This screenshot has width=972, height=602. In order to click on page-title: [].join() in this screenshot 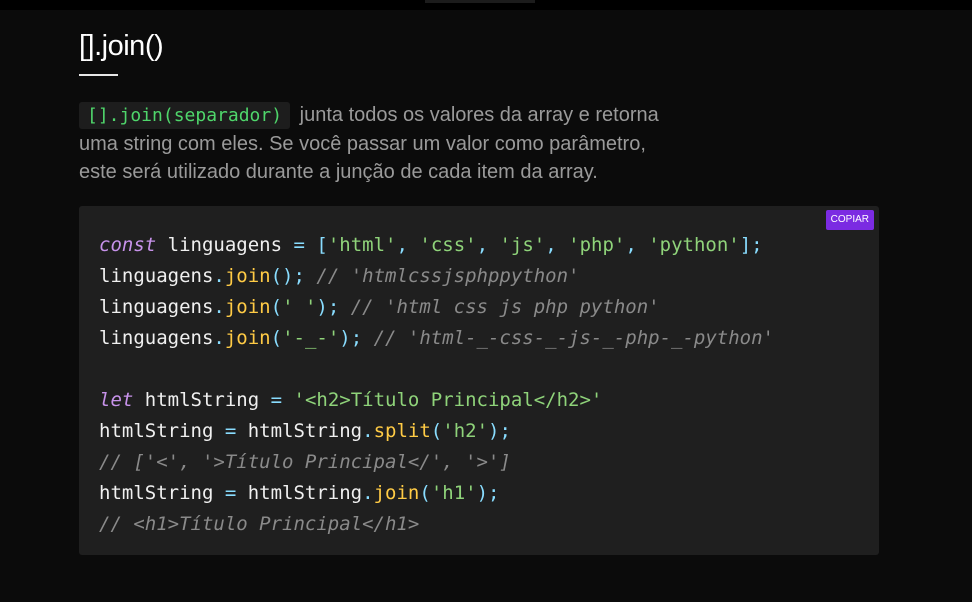, I will do `click(121, 46)`.